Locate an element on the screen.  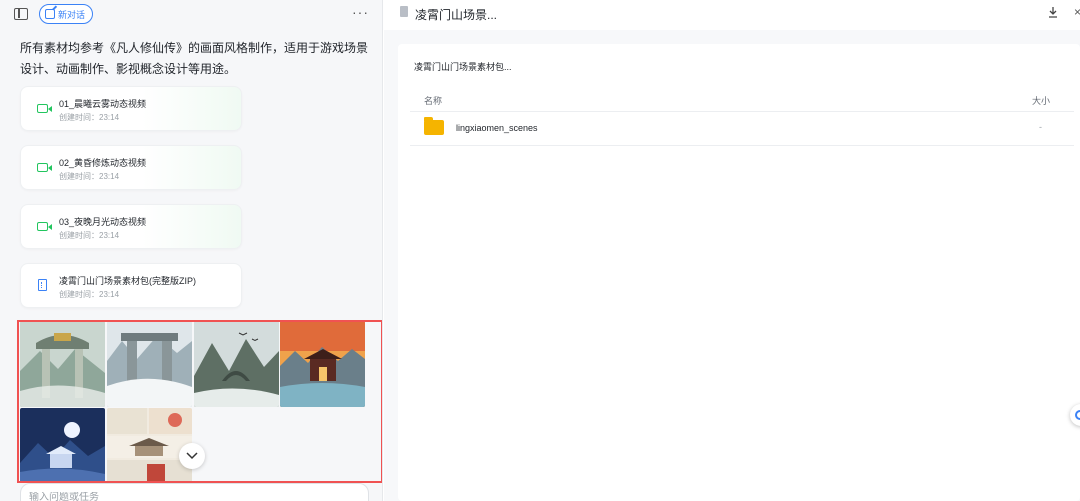
new-chat-button: 新对话 is located at coordinates (66, 14).